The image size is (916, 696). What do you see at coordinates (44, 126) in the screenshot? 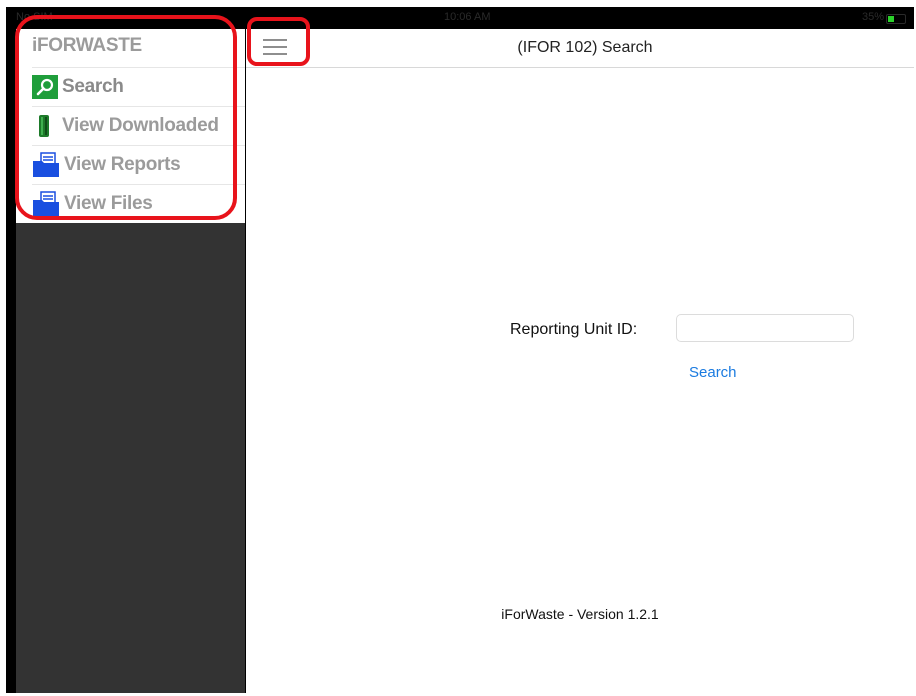
I see `download-icon` at bounding box center [44, 126].